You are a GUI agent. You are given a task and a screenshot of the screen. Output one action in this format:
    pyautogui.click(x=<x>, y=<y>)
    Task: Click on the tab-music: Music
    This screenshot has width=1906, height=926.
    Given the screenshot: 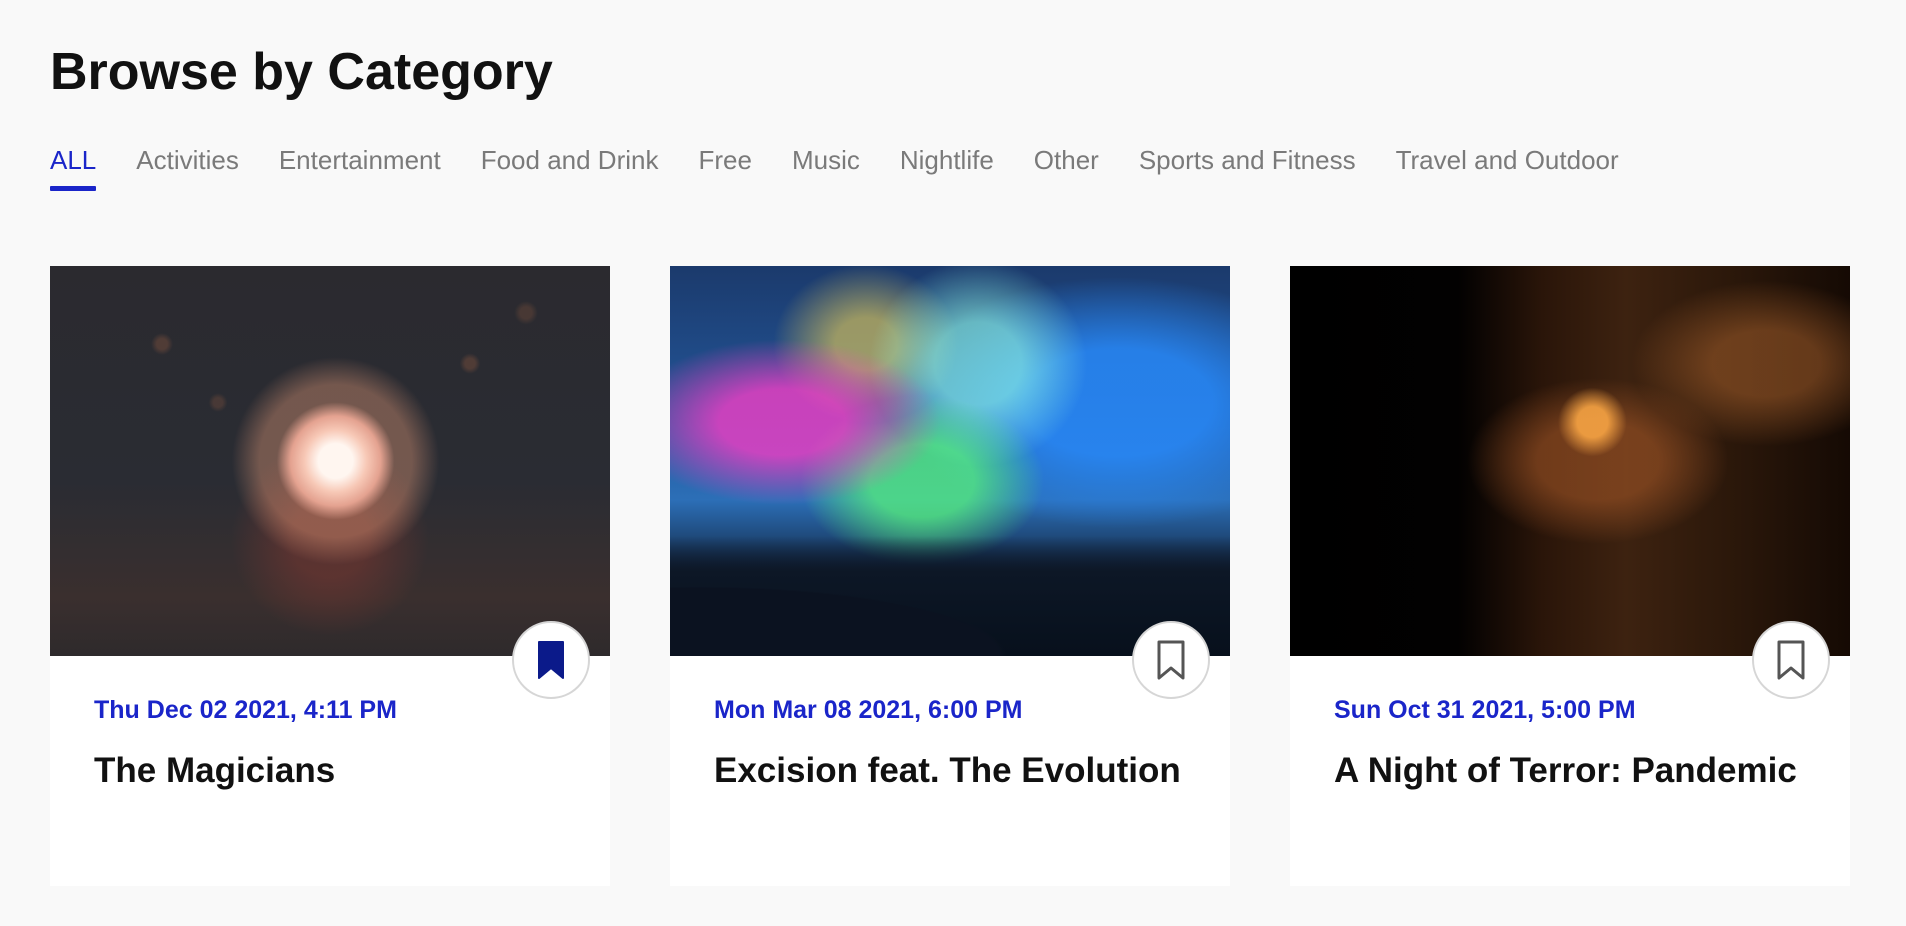 What is the action you would take?
    pyautogui.click(x=826, y=160)
    